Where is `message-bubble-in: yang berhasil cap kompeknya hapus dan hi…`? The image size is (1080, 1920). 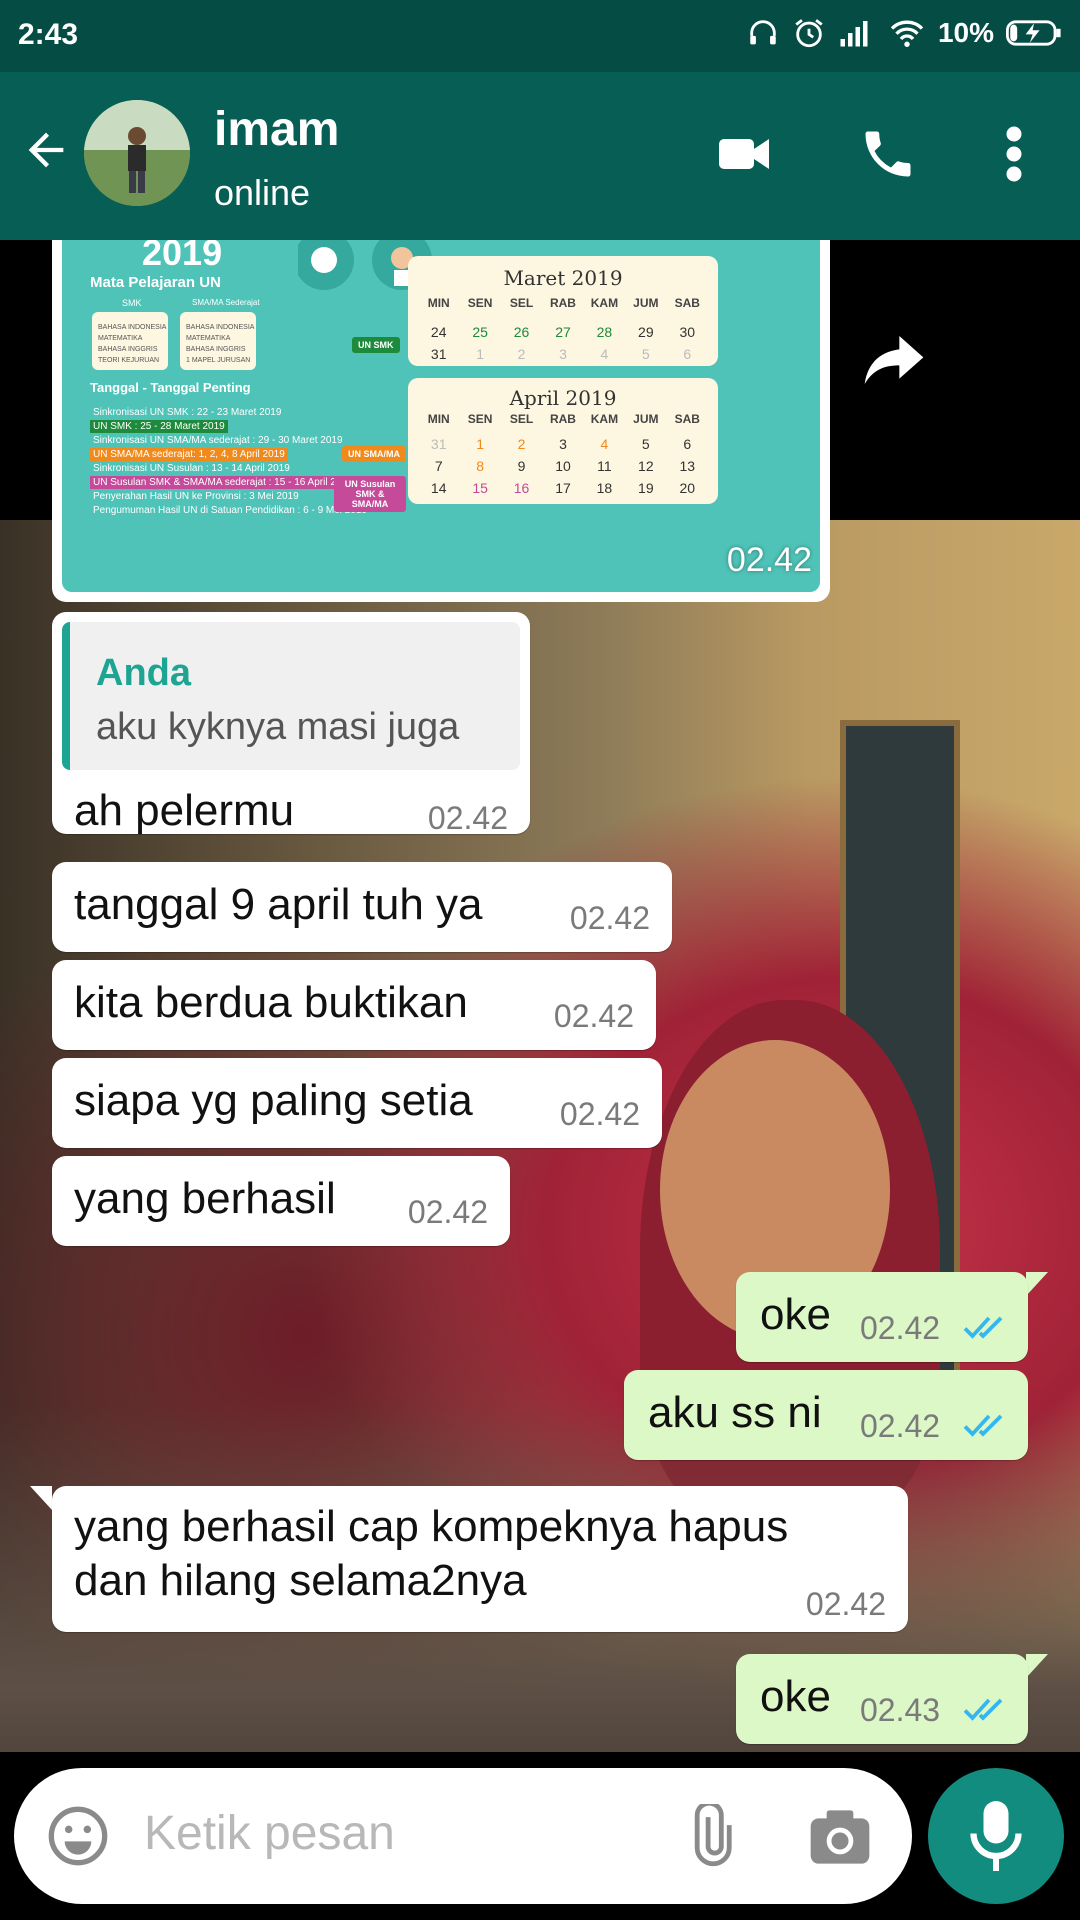
message-bubble-in: yang berhasil cap kompeknya hapus dan hi… is located at coordinates (480, 1559).